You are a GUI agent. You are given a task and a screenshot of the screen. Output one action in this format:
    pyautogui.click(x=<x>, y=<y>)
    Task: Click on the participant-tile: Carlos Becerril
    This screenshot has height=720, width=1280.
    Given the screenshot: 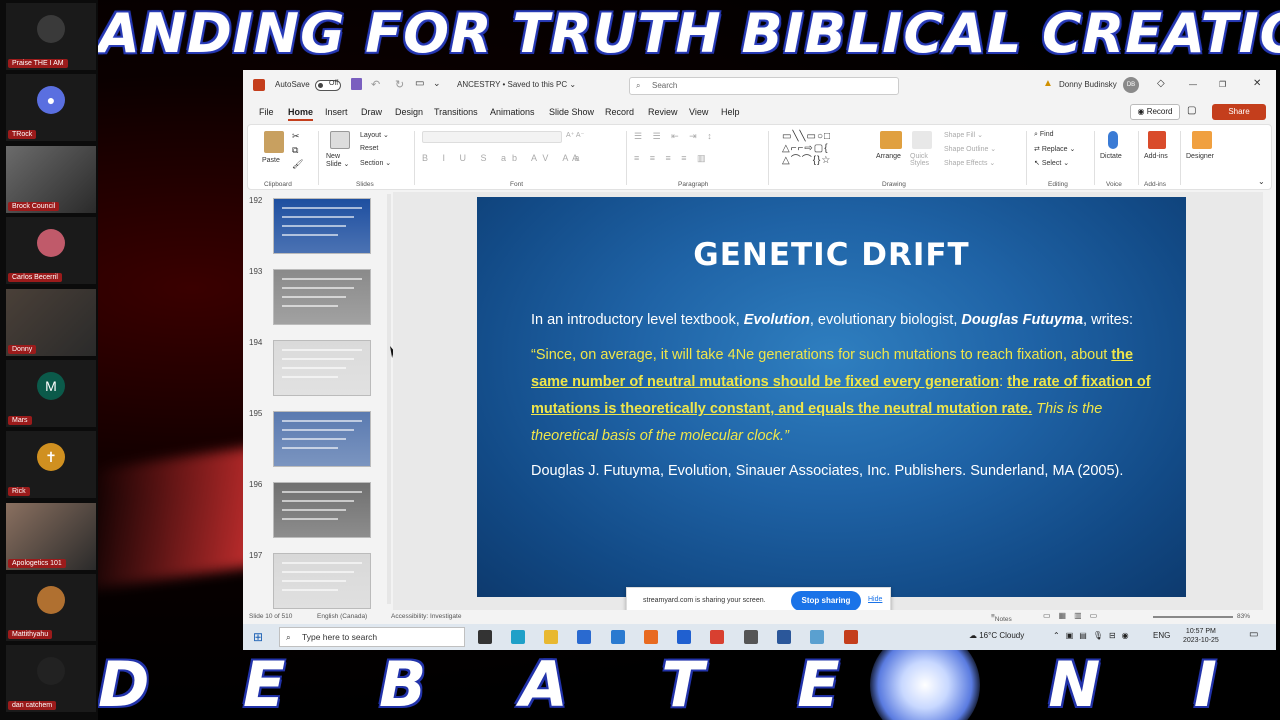 What is the action you would take?
    pyautogui.click(x=51, y=250)
    